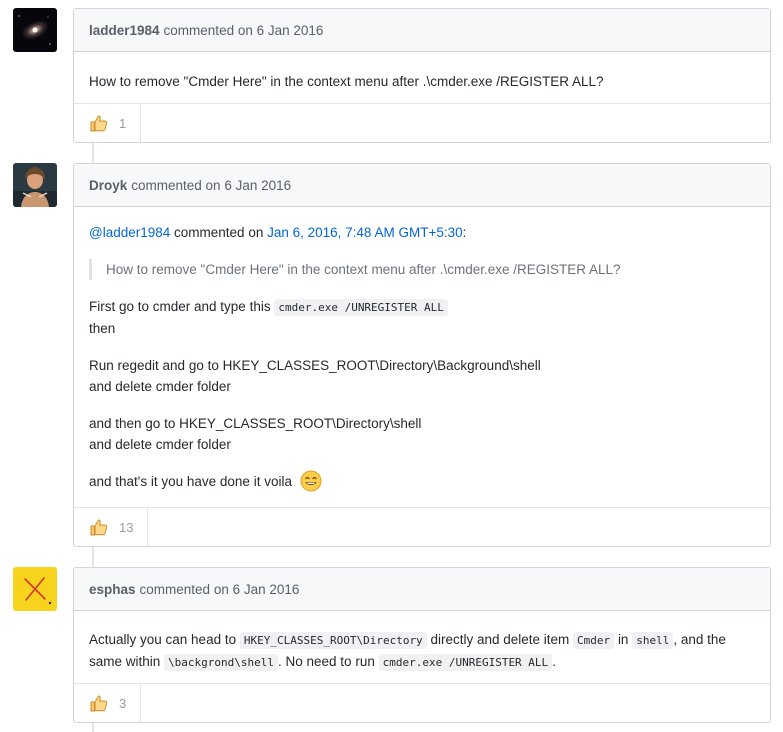 The image size is (783, 732). What do you see at coordinates (422, 702) in the screenshot?
I see `reactions-bar: 3` at bounding box center [422, 702].